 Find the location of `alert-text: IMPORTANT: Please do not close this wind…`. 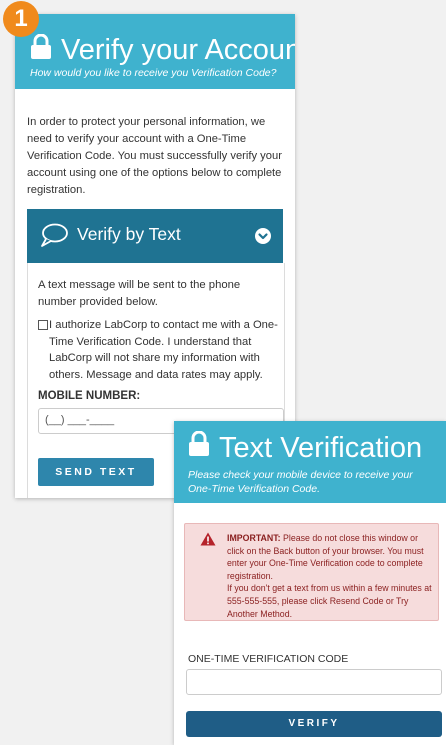

alert-text: IMPORTANT: Please do not close this wind… is located at coordinates (329, 576).